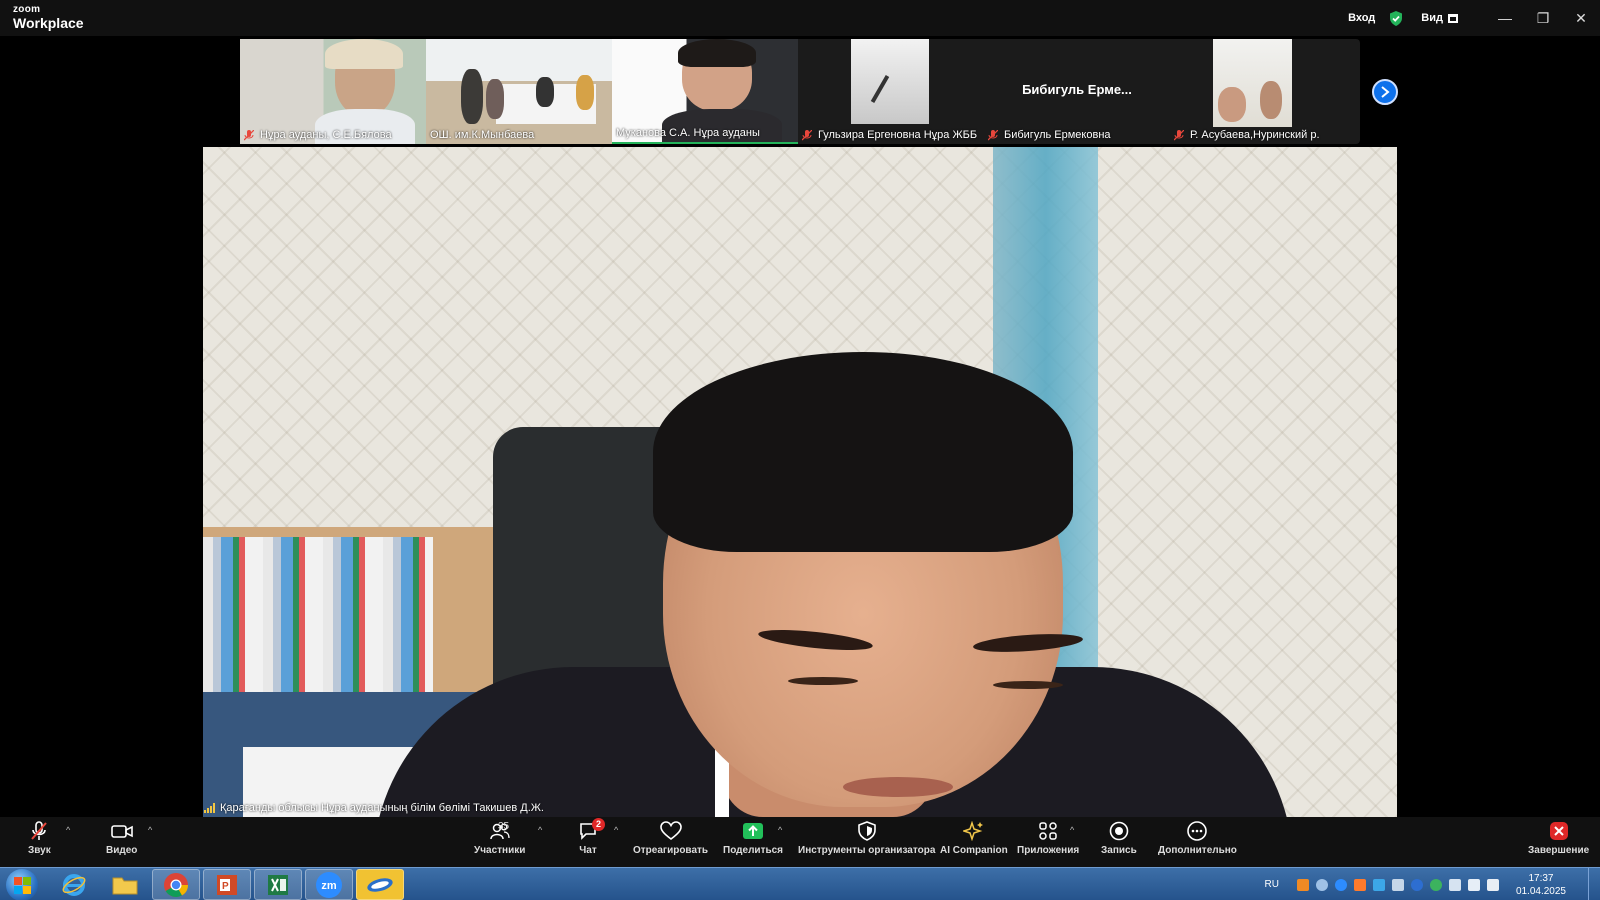 The height and width of the screenshot is (900, 1600). I want to click on view-button: Вид, so click(1439, 18).